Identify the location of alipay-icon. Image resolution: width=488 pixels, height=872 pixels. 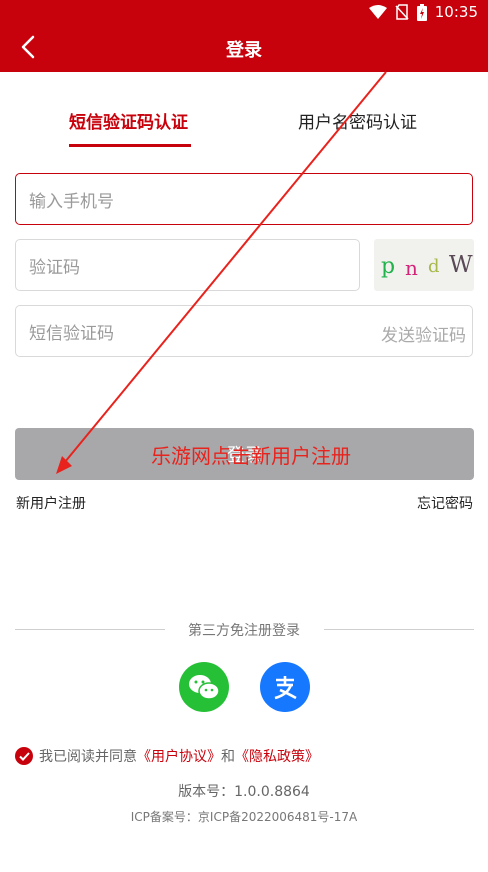
(285, 688).